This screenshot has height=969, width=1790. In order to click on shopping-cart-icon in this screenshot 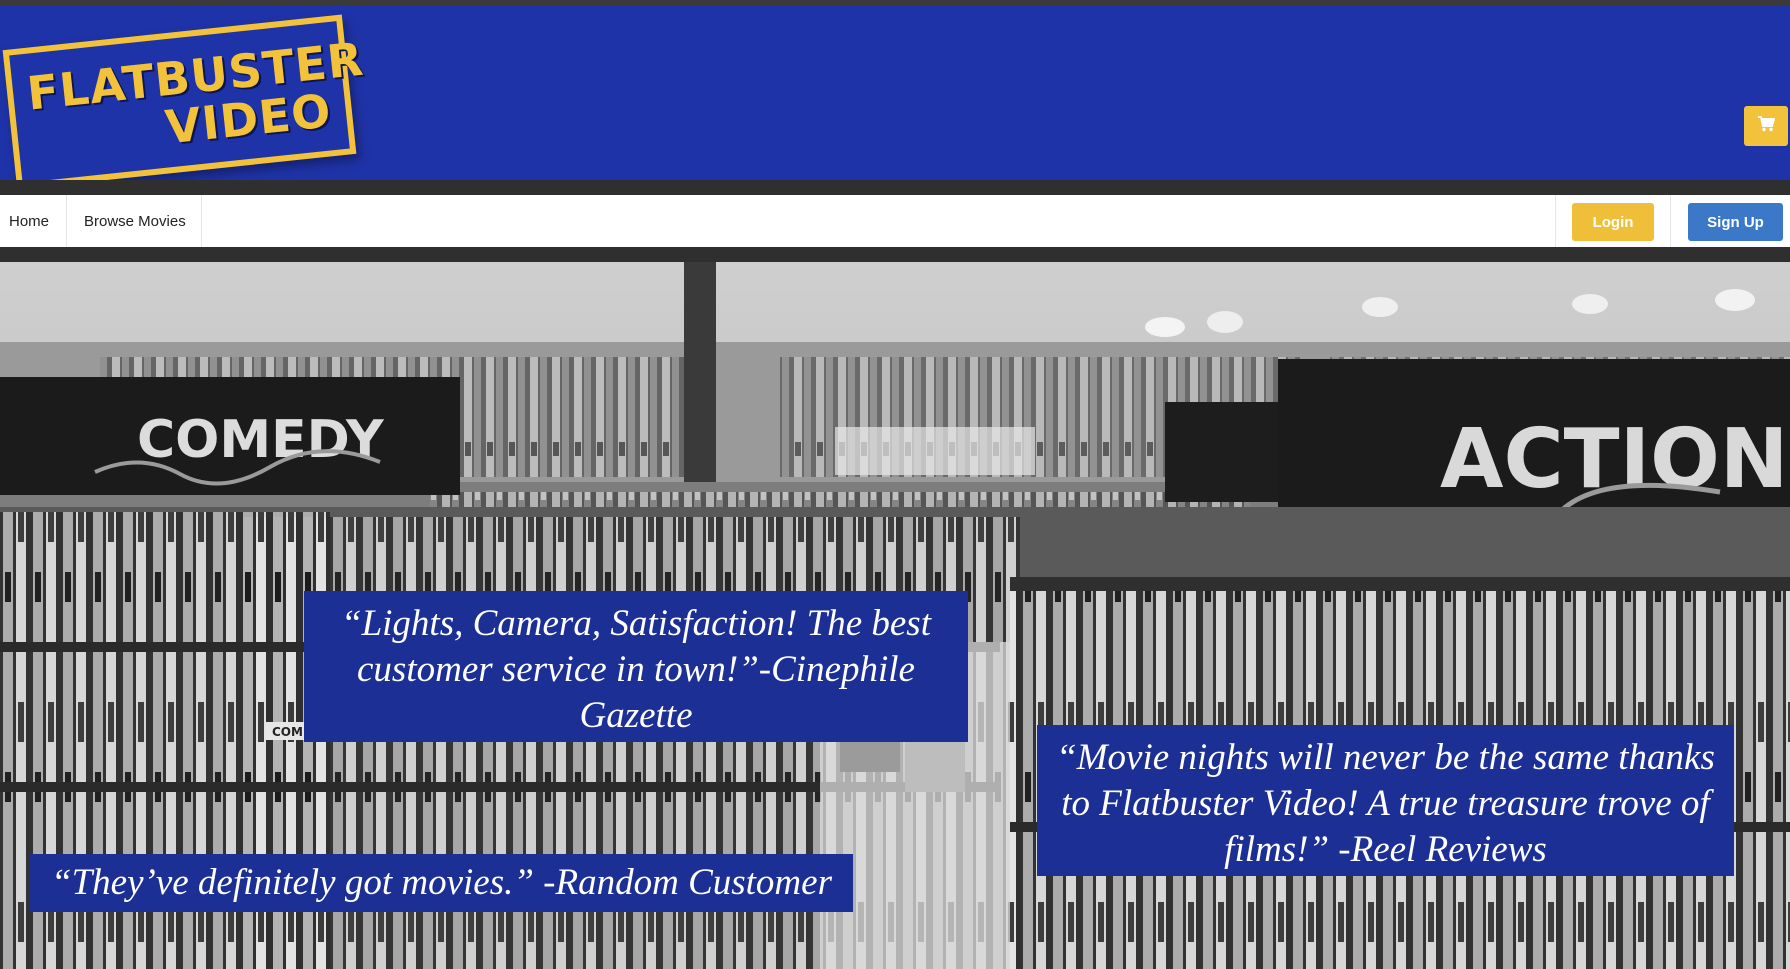, I will do `click(1766, 126)`.